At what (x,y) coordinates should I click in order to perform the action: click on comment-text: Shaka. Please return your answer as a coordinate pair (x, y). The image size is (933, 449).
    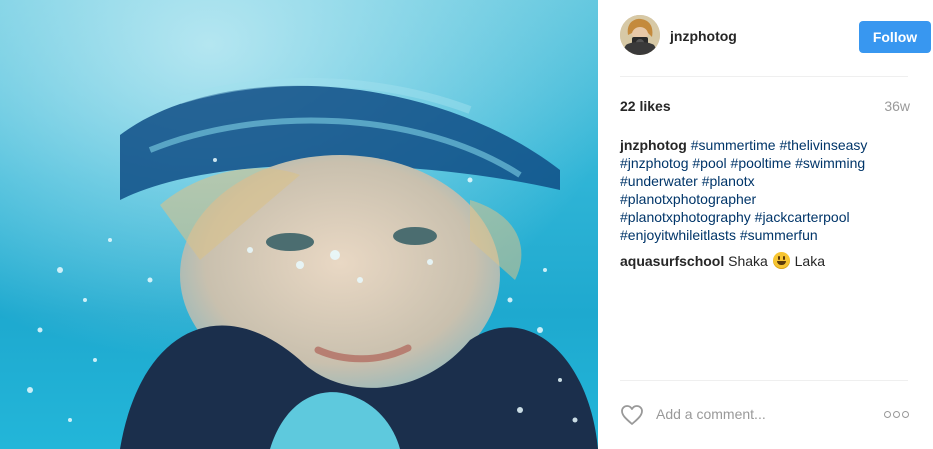
    Looking at the image, I should click on (748, 261).